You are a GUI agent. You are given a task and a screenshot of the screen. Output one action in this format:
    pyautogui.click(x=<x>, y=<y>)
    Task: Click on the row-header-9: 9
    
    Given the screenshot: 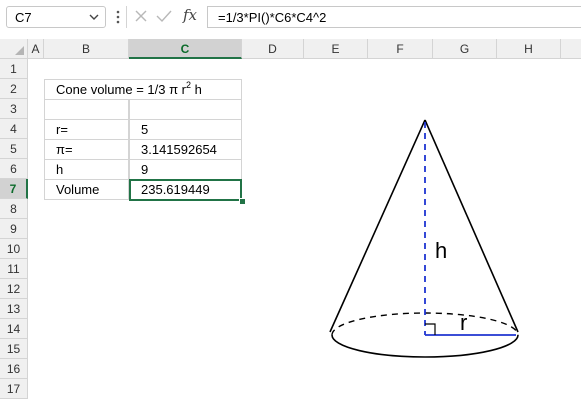 What is the action you would take?
    pyautogui.click(x=14, y=229)
    